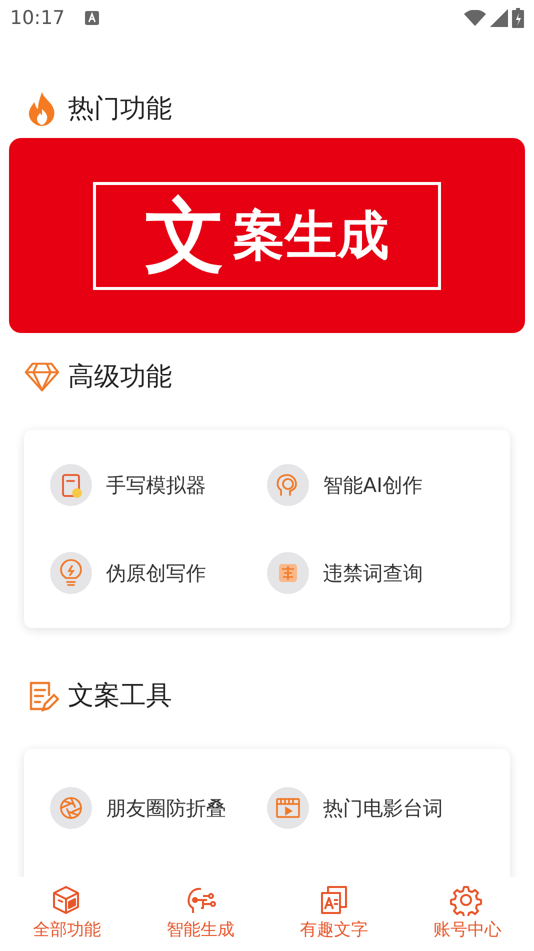 The width and height of the screenshot is (534, 951). I want to click on feature-item: 朋友圈防折叠, so click(158, 808).